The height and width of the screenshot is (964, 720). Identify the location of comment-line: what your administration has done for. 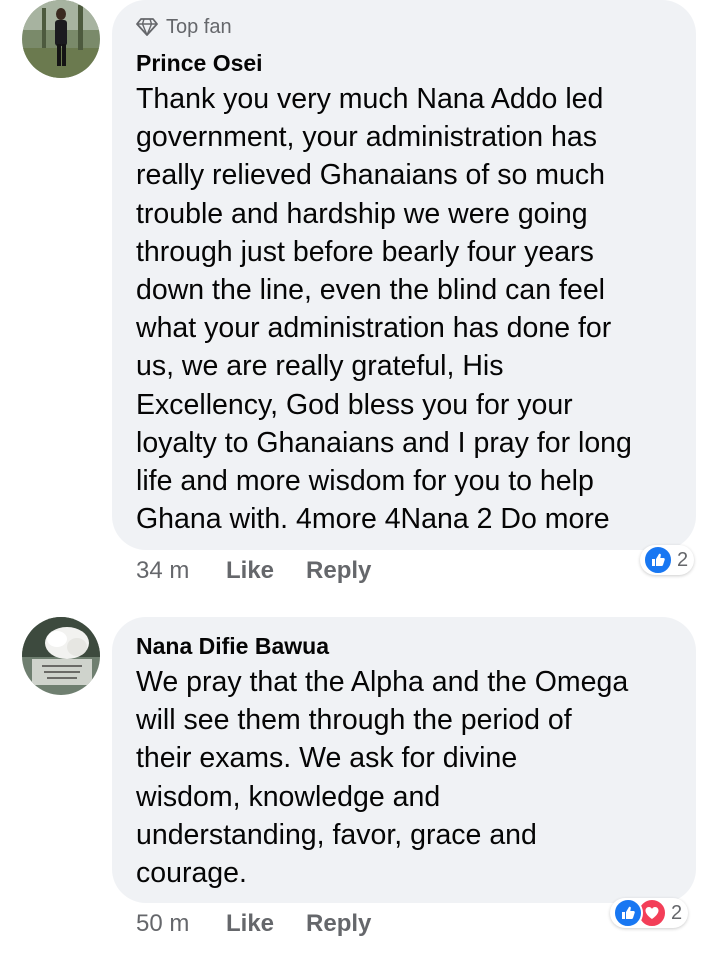
(374, 328).